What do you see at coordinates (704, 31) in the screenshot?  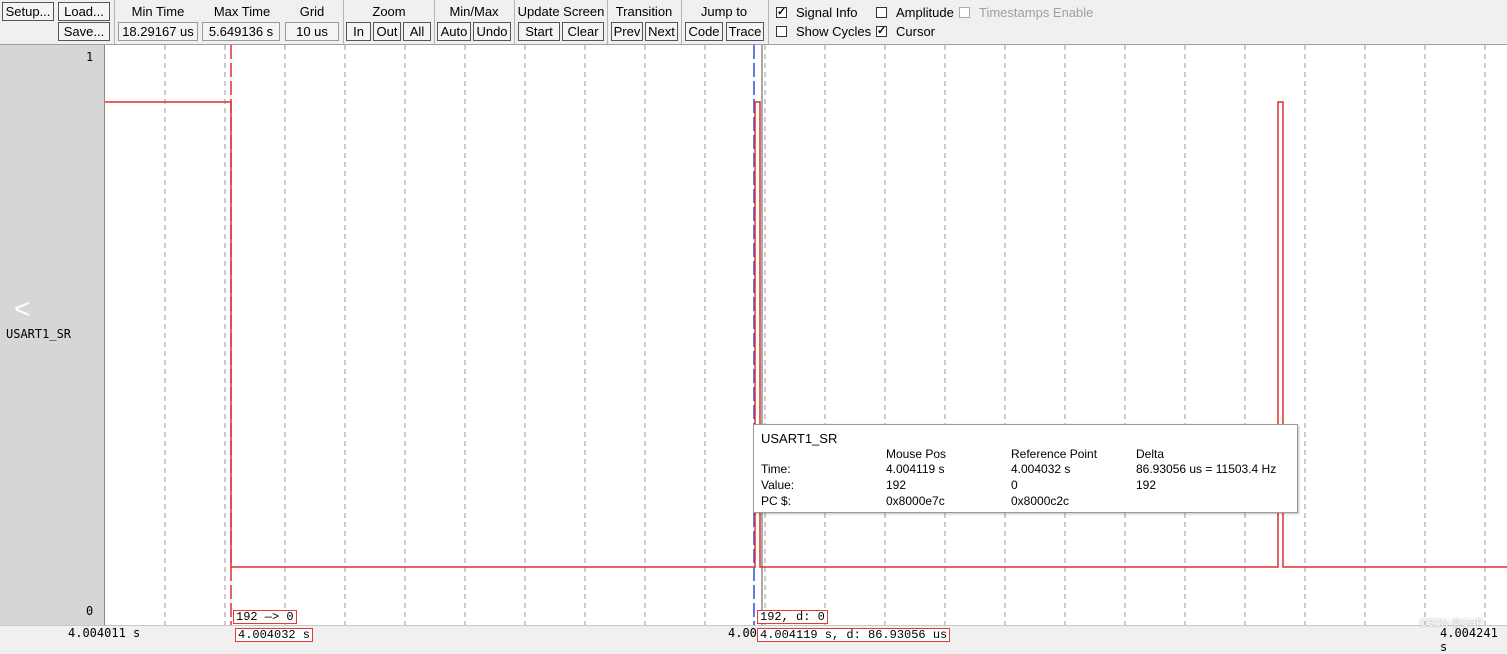 I see `jump-code-button: Code` at bounding box center [704, 31].